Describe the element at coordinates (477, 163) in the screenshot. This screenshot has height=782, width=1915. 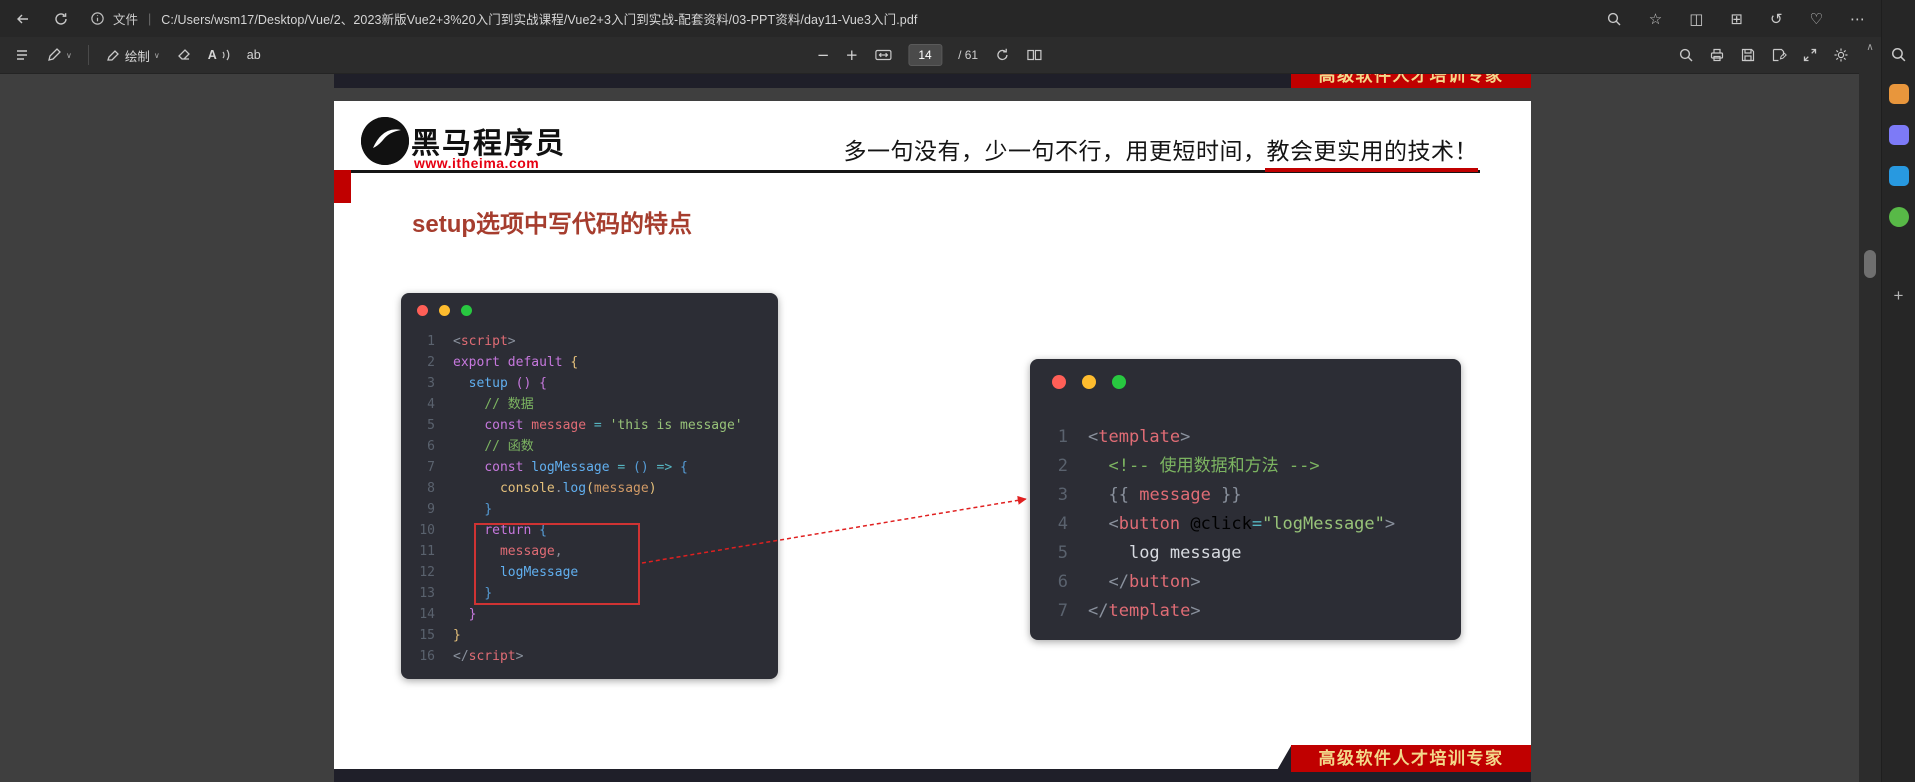
I see `brand-website: www.itheima.com` at that location.